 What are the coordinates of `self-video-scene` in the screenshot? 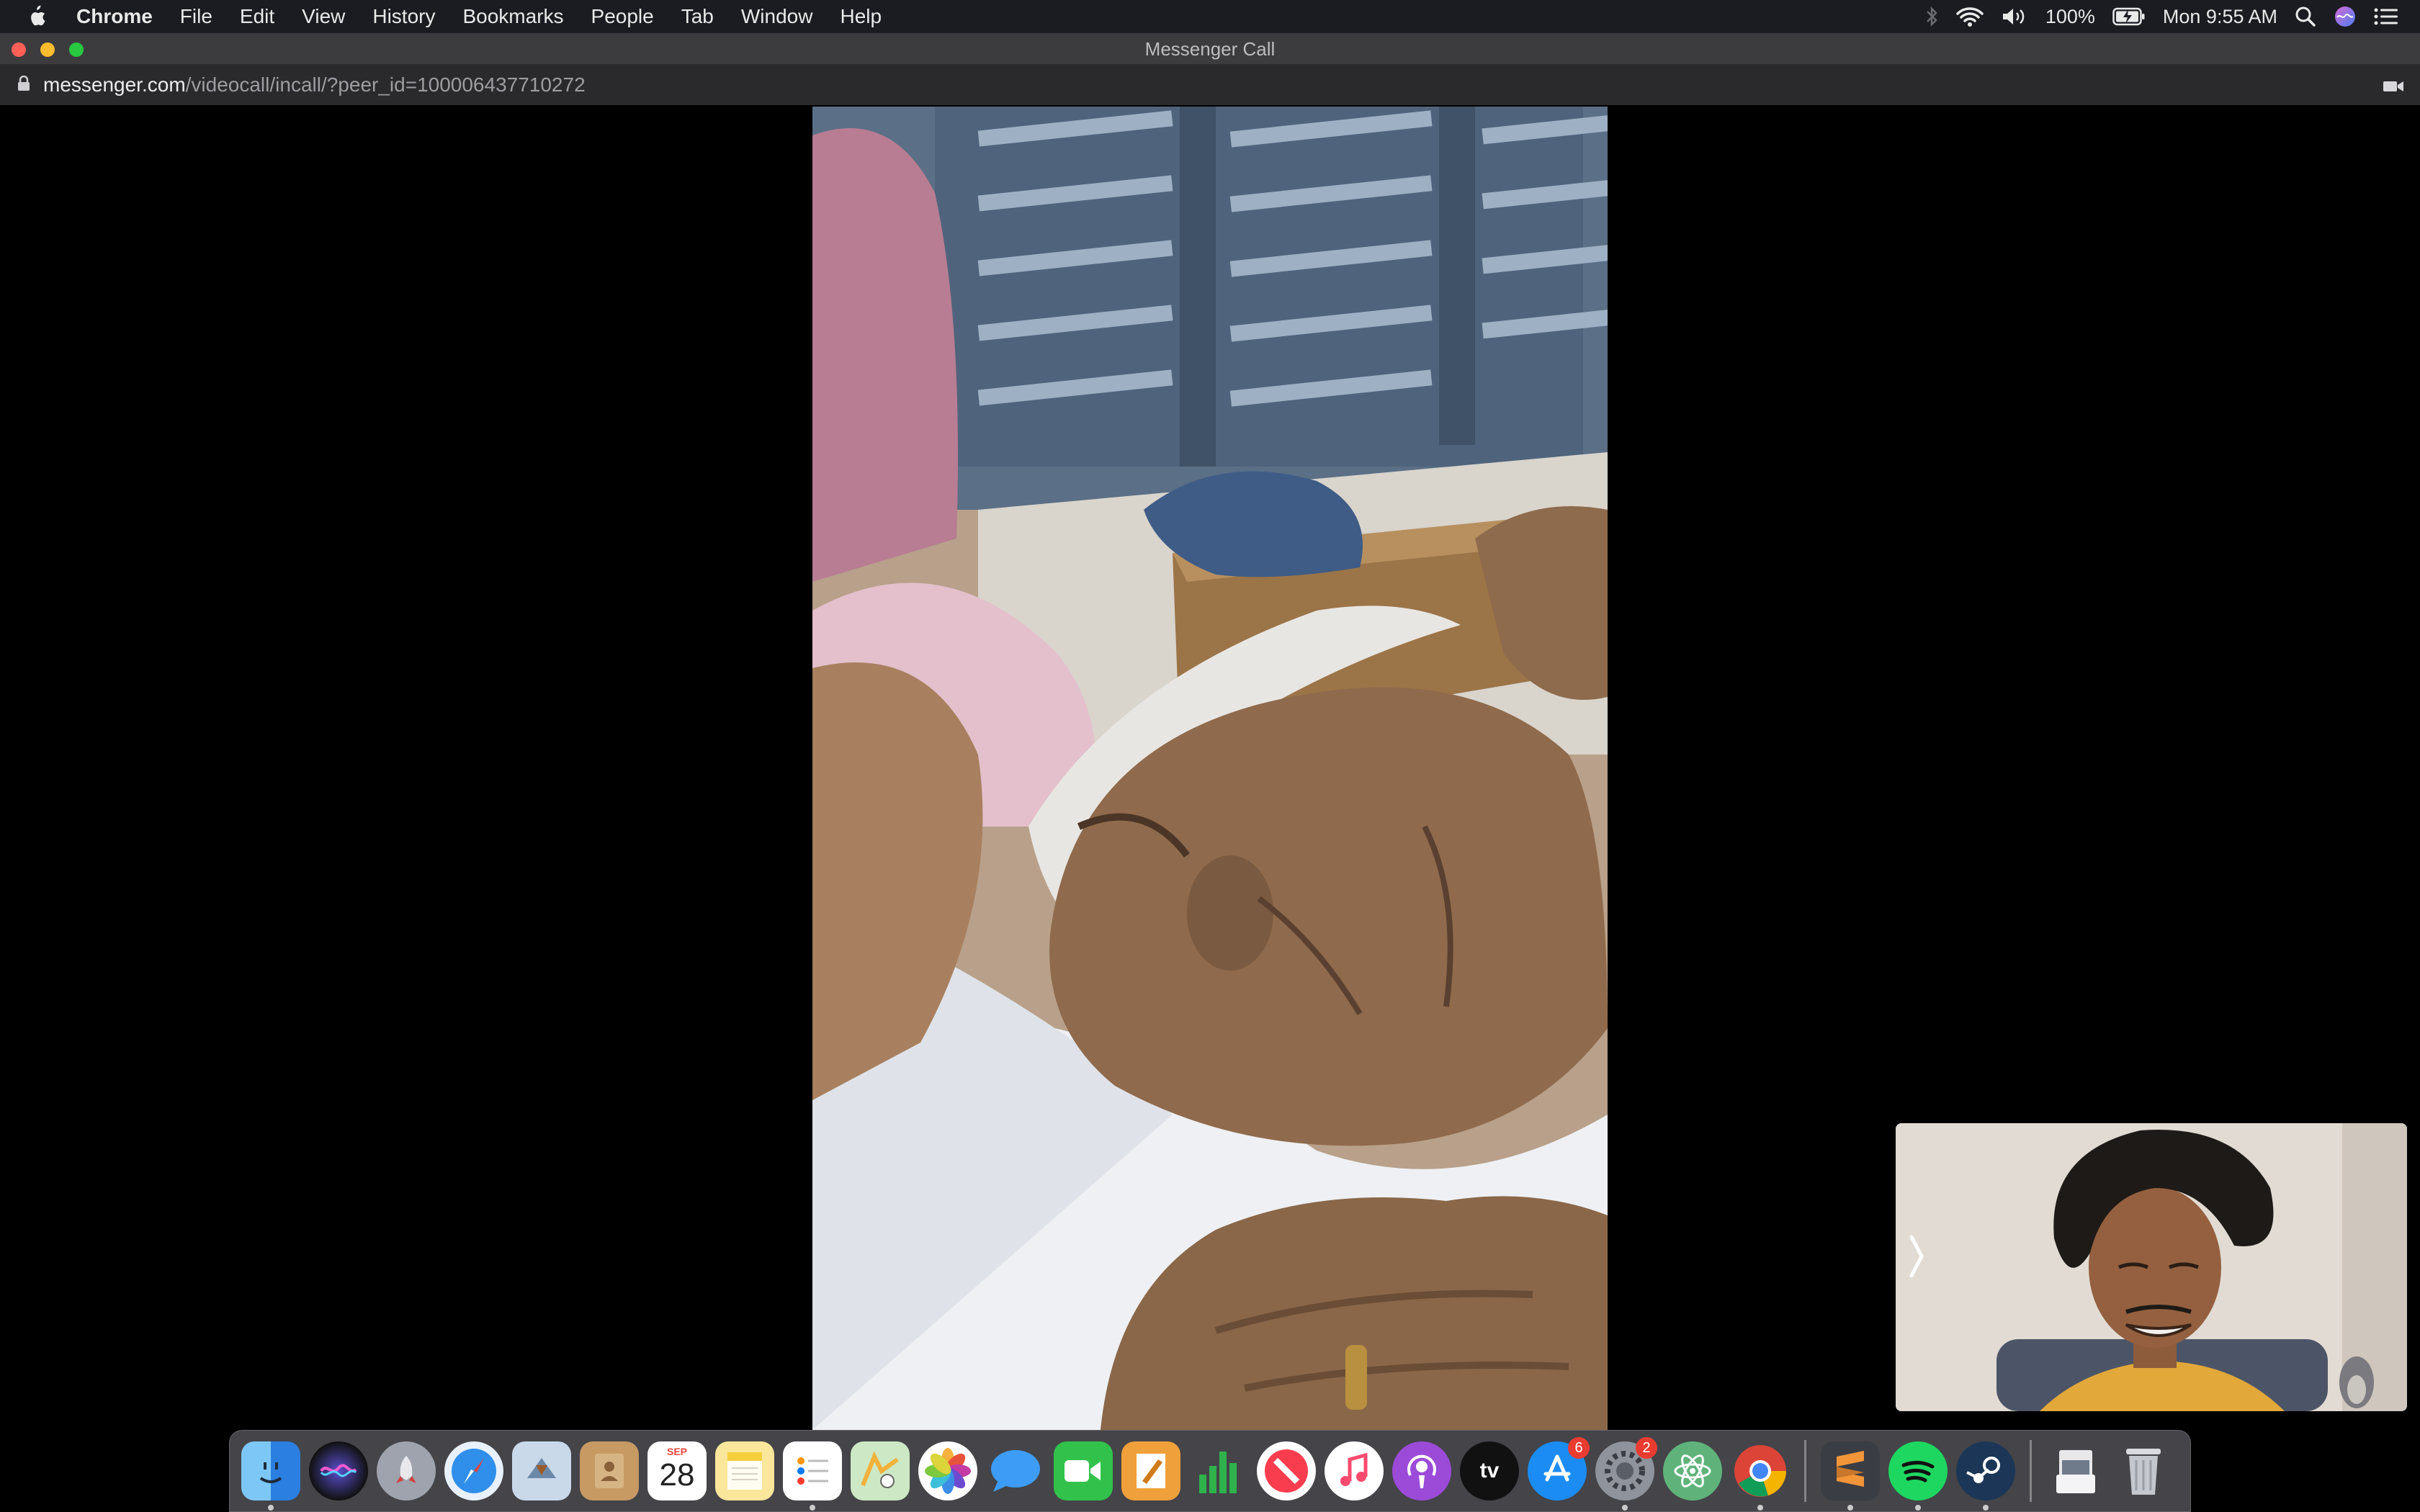 It's located at (2151, 1267).